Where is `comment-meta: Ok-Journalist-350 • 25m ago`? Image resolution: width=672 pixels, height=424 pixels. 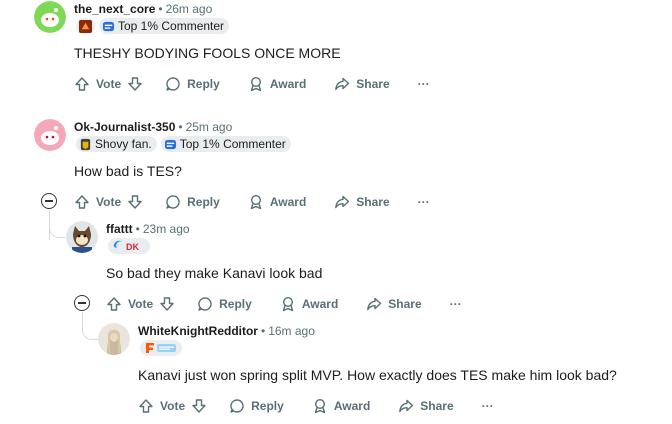
comment-meta: Ok-Journalist-350 • 25m ago is located at coordinates (153, 127).